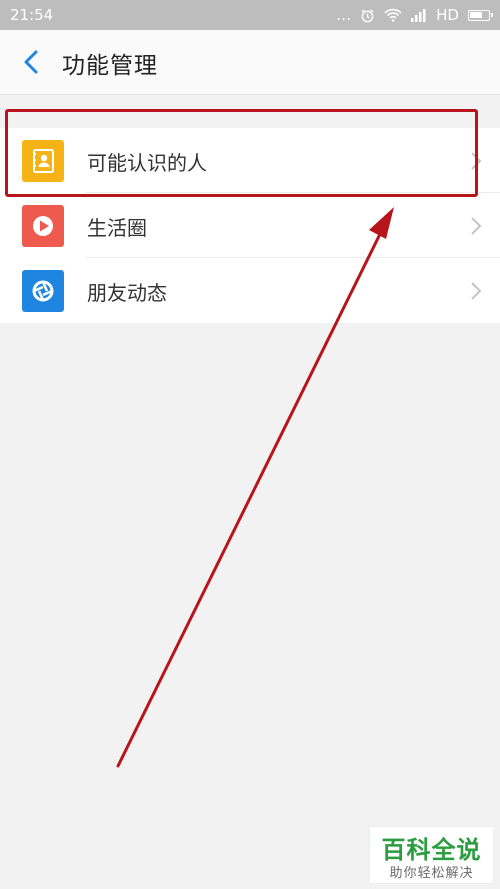 The image size is (500, 889). I want to click on watermark: 百科全说 助你轻松解决, so click(431, 855).